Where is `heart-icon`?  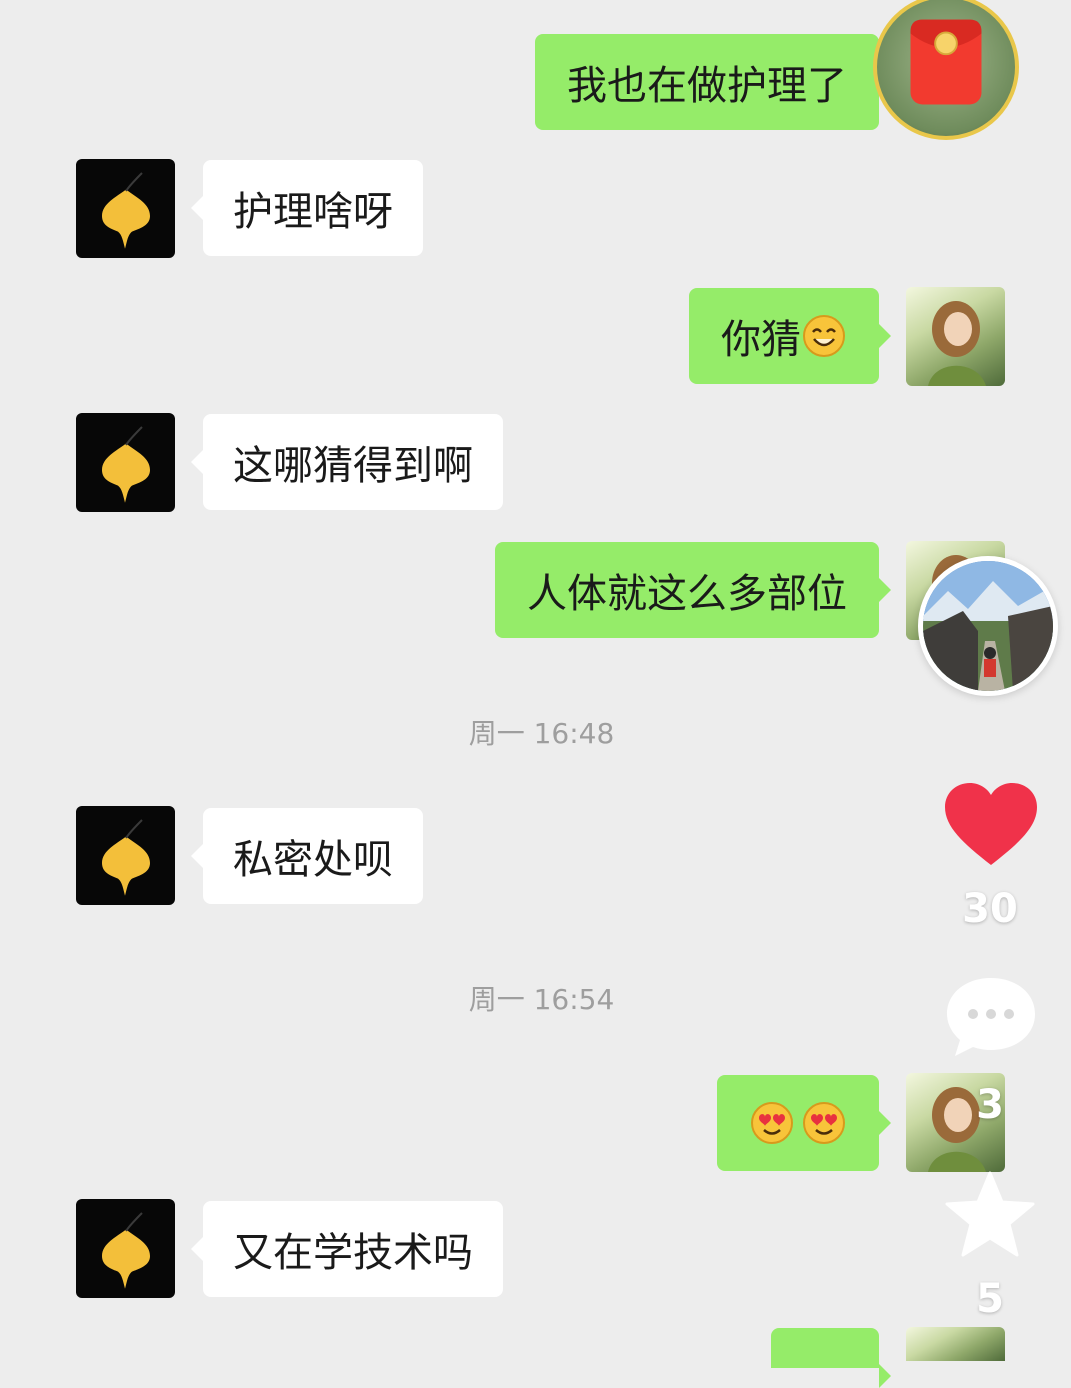
heart-icon is located at coordinates (991, 824).